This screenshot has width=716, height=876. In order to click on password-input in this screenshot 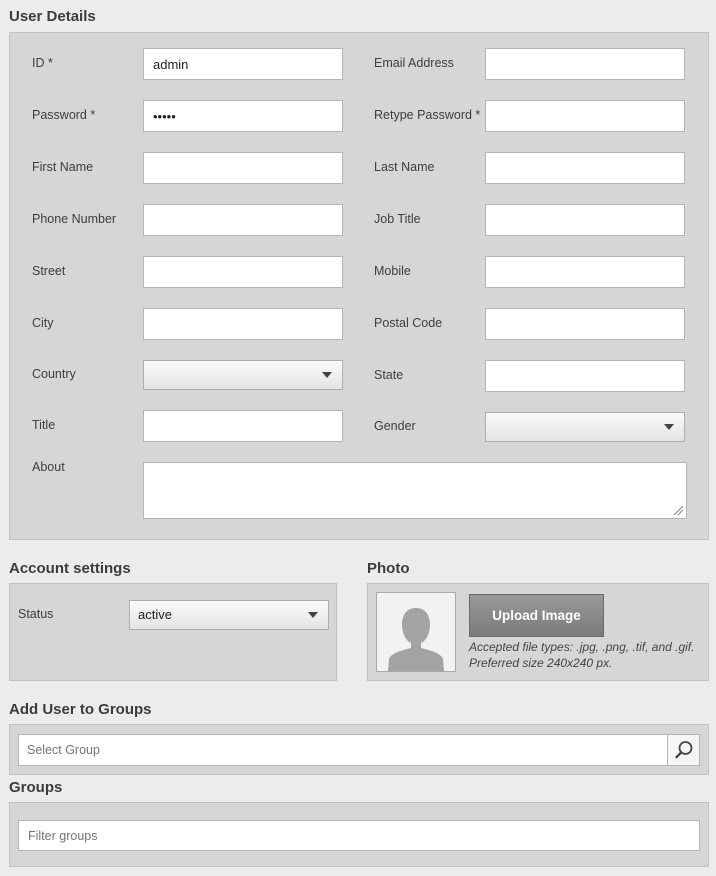, I will do `click(243, 116)`.